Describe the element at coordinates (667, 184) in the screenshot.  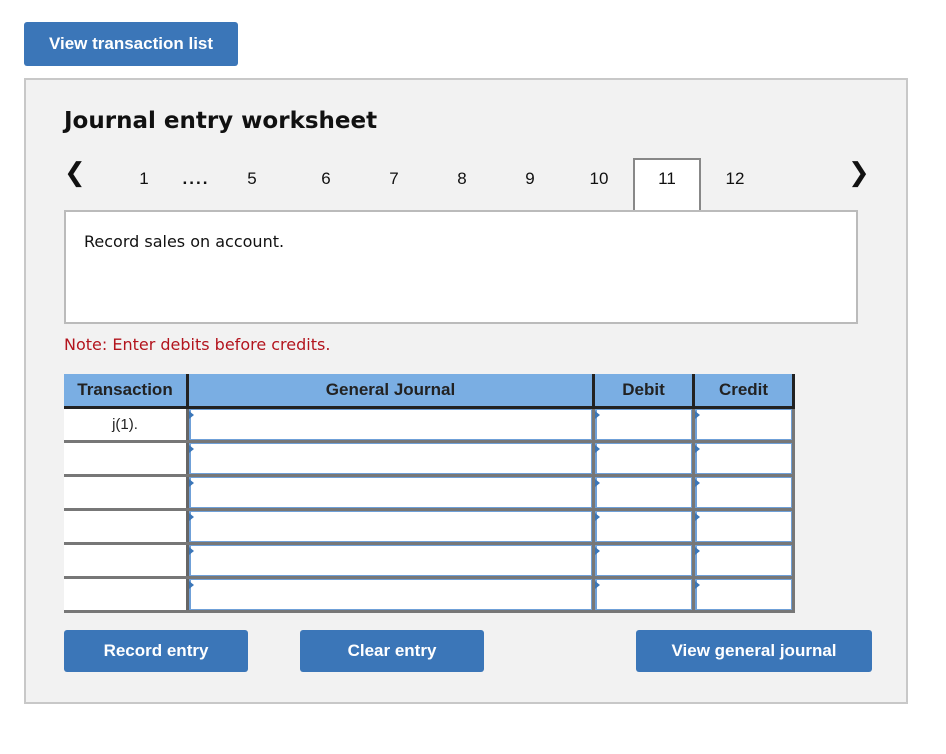
I see `tab-11: 11` at that location.